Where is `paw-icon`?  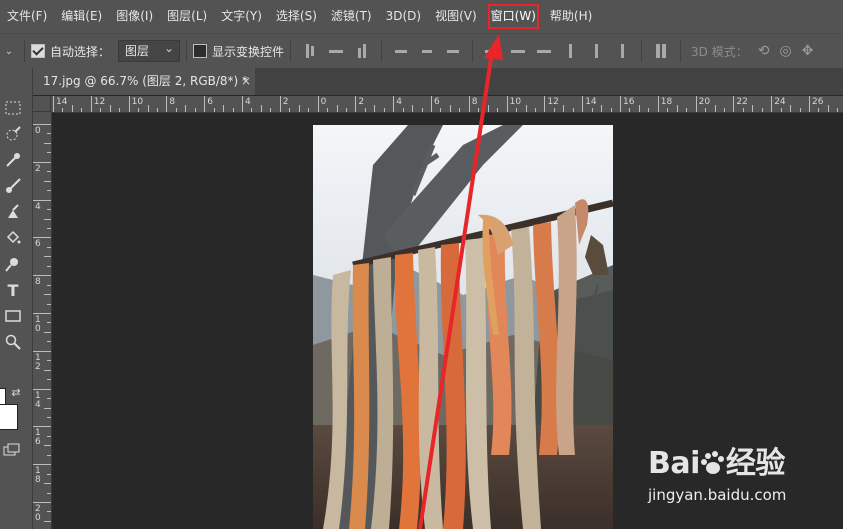
paw-icon is located at coordinates (713, 462).